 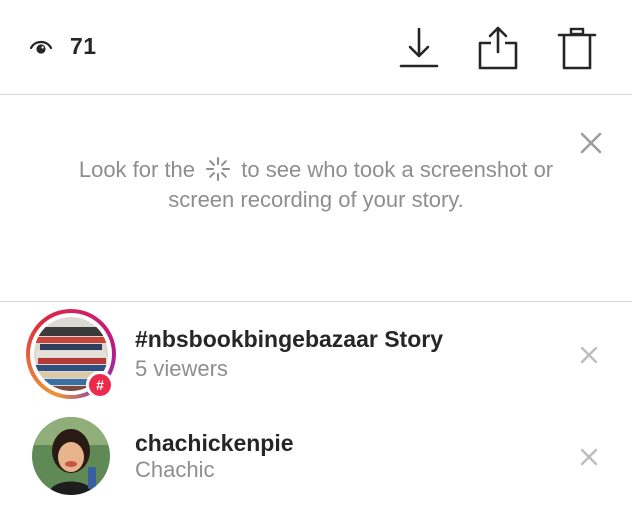 I want to click on share-icon, so click(x=498, y=48).